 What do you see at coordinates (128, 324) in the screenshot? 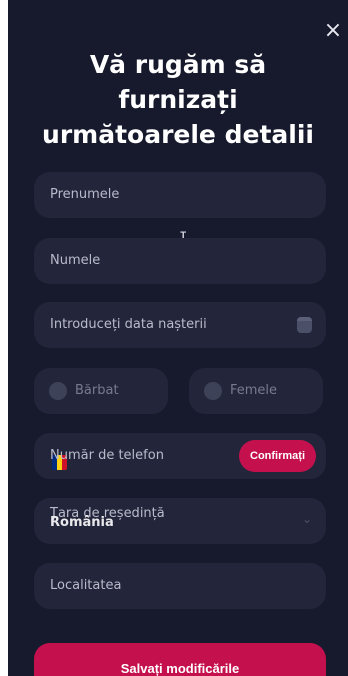
I see `birthdate-placeholder: Introduceți data nașterii` at bounding box center [128, 324].